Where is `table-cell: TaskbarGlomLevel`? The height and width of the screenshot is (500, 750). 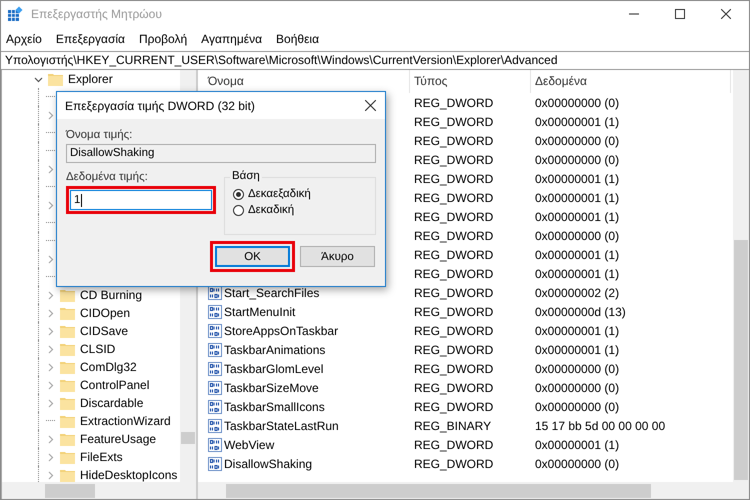
table-cell: TaskbarGlomLevel is located at coordinates (274, 369).